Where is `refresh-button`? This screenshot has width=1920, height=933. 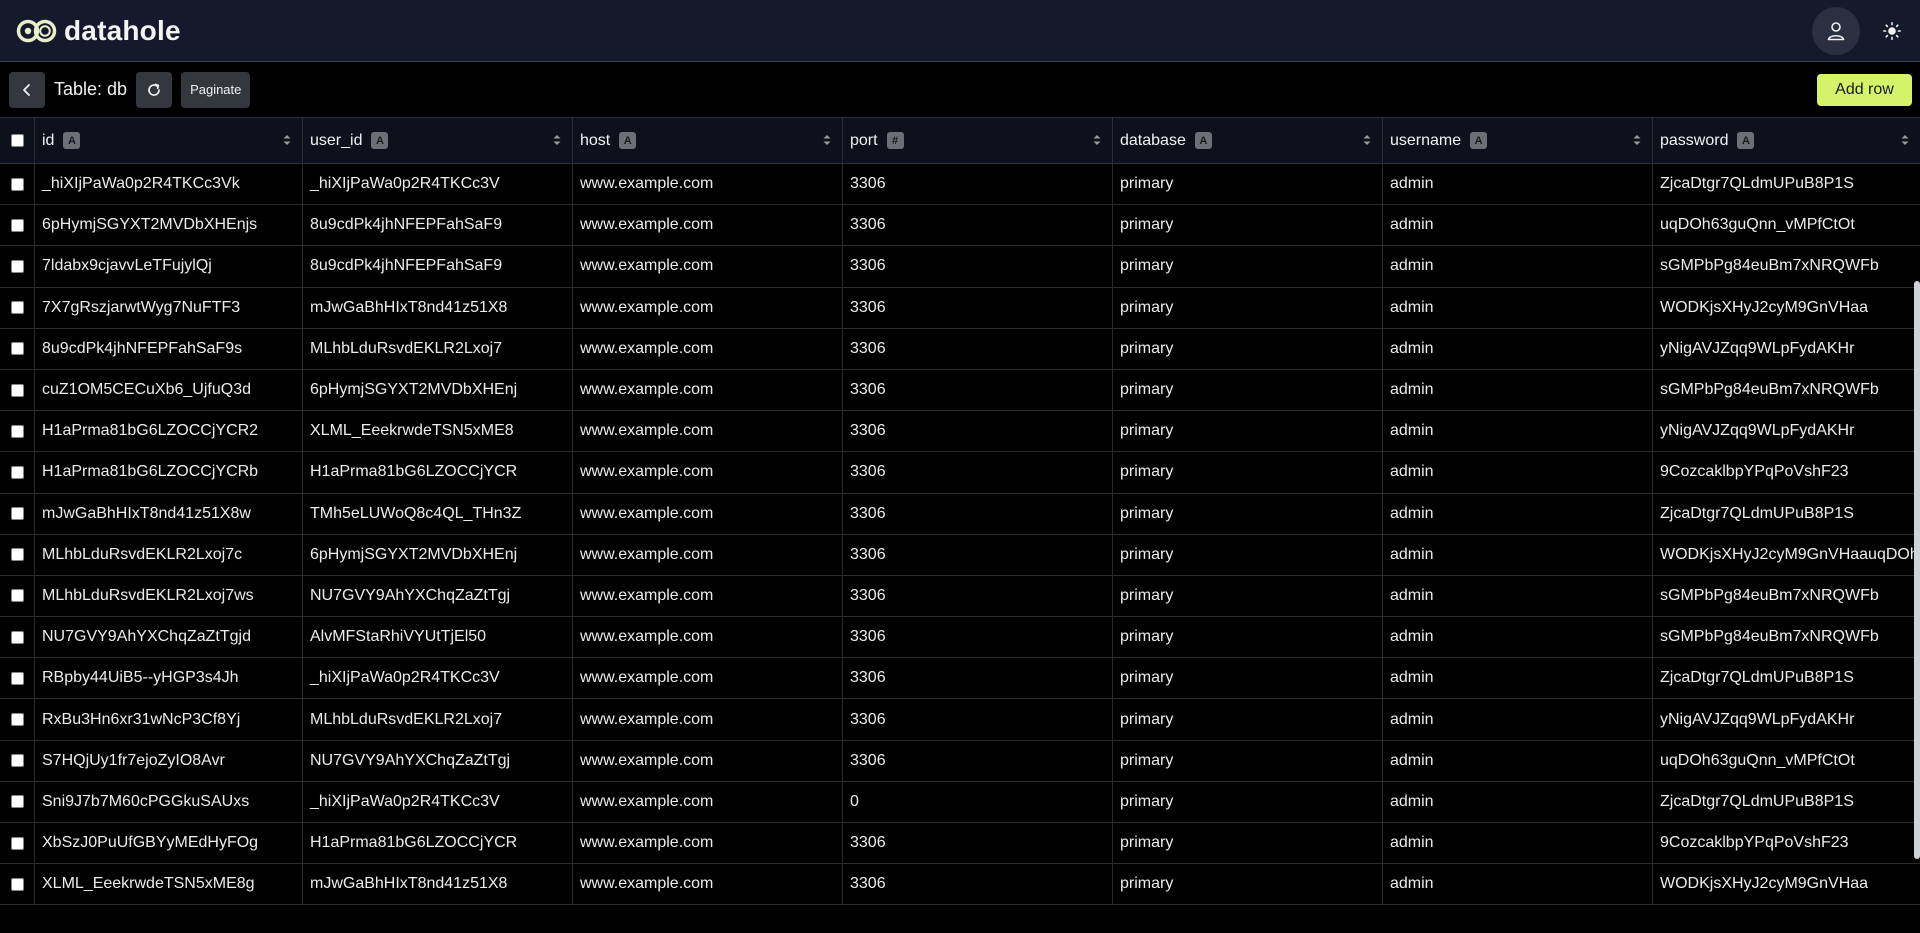
refresh-button is located at coordinates (154, 89).